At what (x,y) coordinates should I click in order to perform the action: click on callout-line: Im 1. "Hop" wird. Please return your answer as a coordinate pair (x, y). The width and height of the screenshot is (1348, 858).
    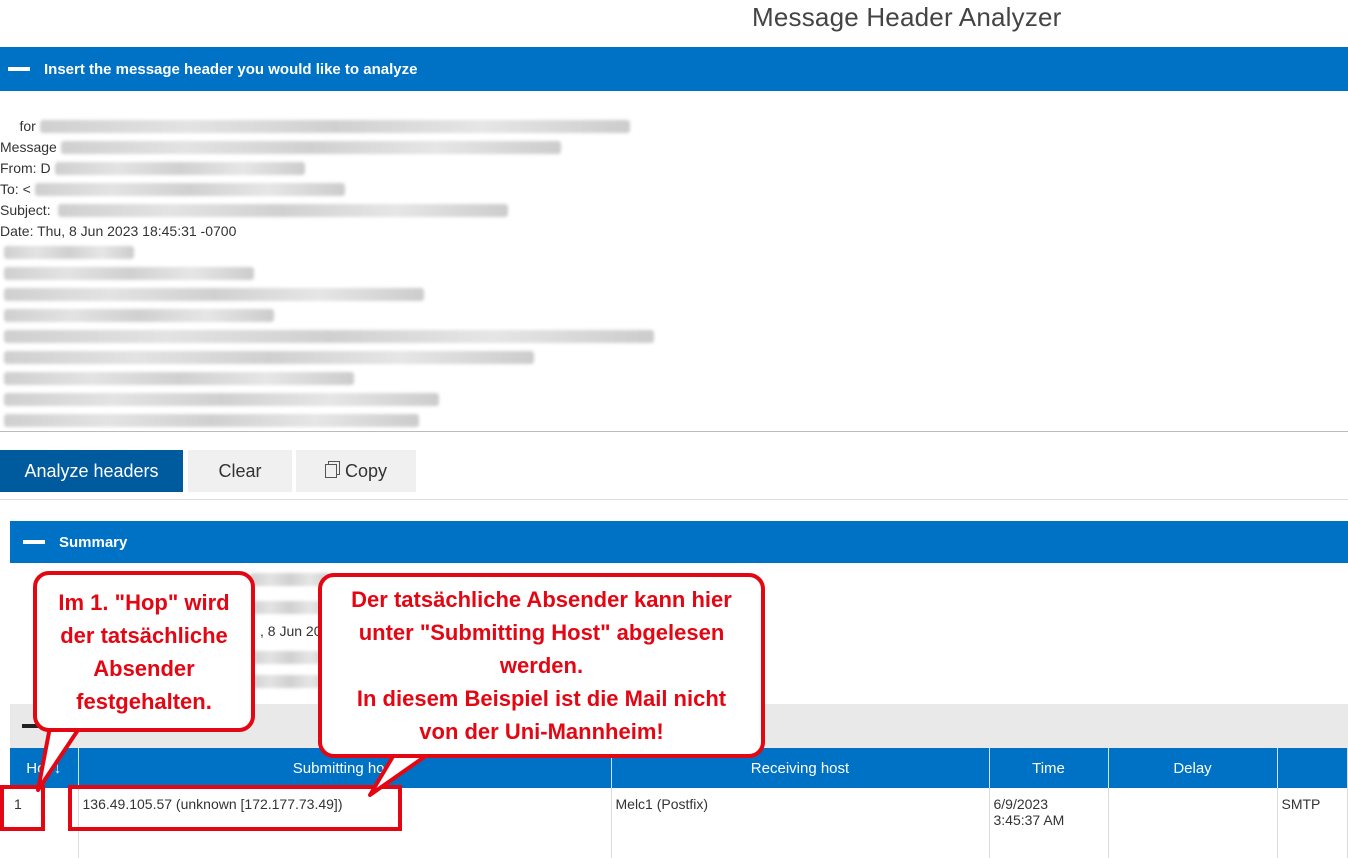
    Looking at the image, I should click on (144, 602).